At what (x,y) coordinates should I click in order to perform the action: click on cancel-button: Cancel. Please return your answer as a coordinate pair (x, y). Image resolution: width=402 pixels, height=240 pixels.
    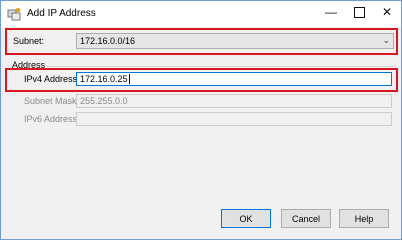
    Looking at the image, I should click on (306, 218).